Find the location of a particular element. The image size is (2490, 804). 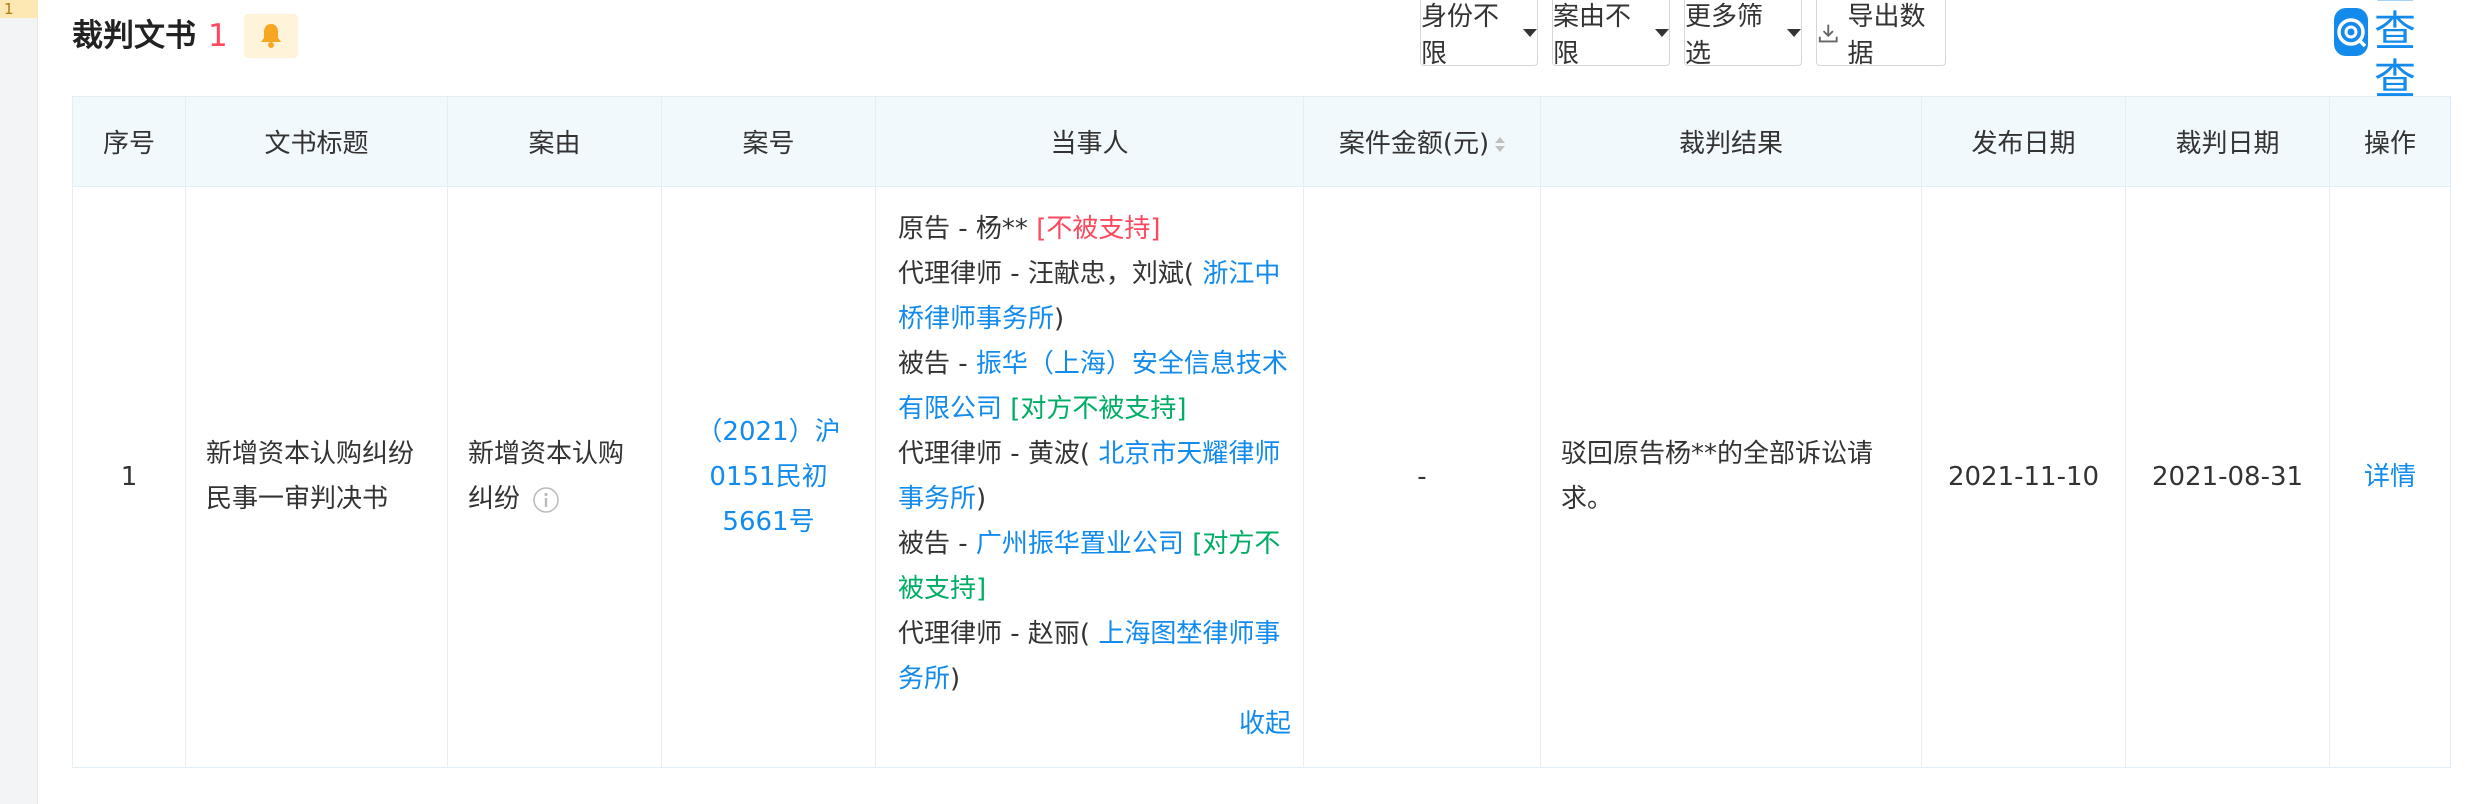

company-link: 广州振华置业公司 is located at coordinates (1080, 544).